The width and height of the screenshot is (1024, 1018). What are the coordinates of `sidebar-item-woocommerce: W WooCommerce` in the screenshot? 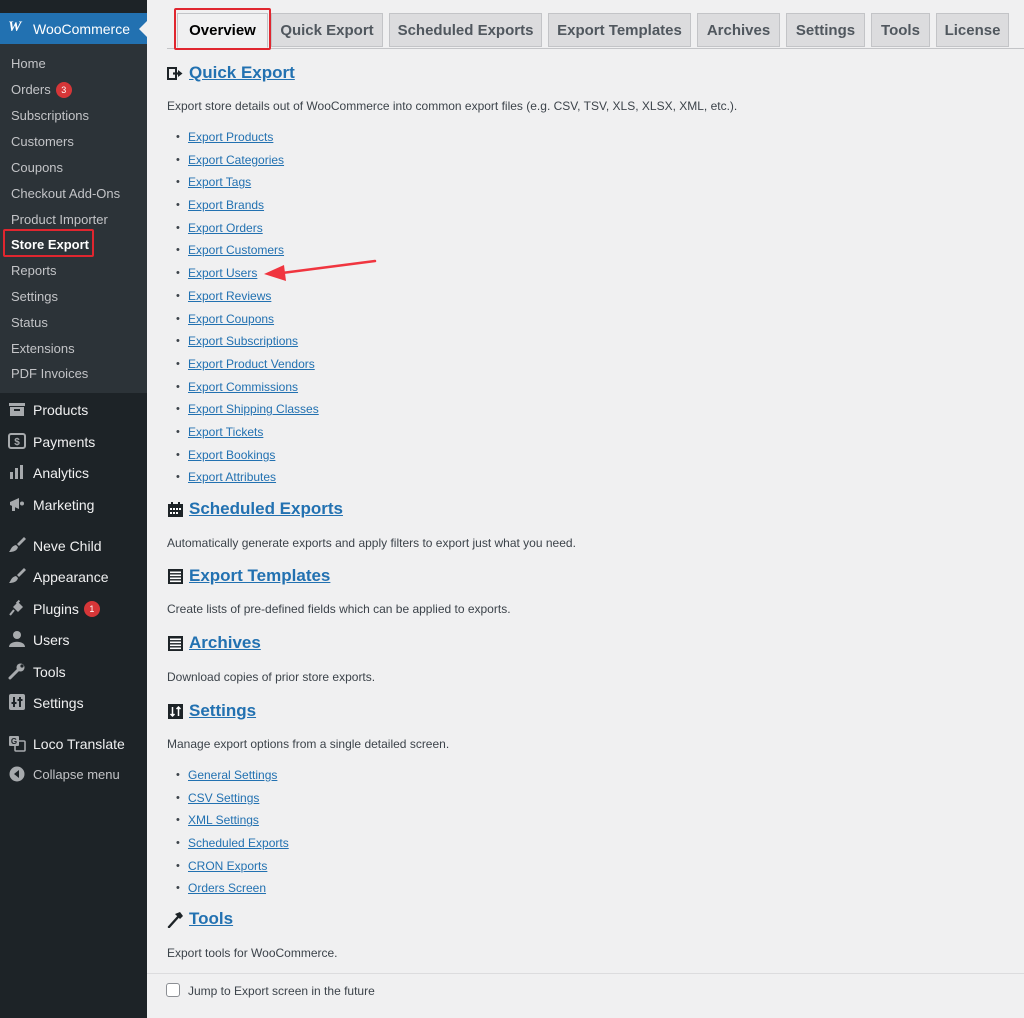 It's located at (73, 28).